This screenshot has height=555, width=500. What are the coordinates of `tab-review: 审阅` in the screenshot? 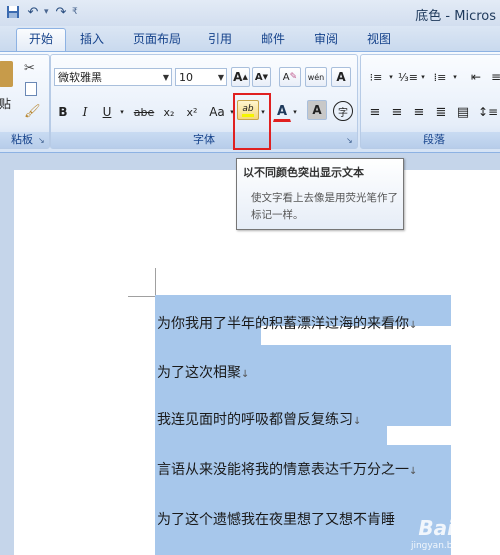 It's located at (326, 38).